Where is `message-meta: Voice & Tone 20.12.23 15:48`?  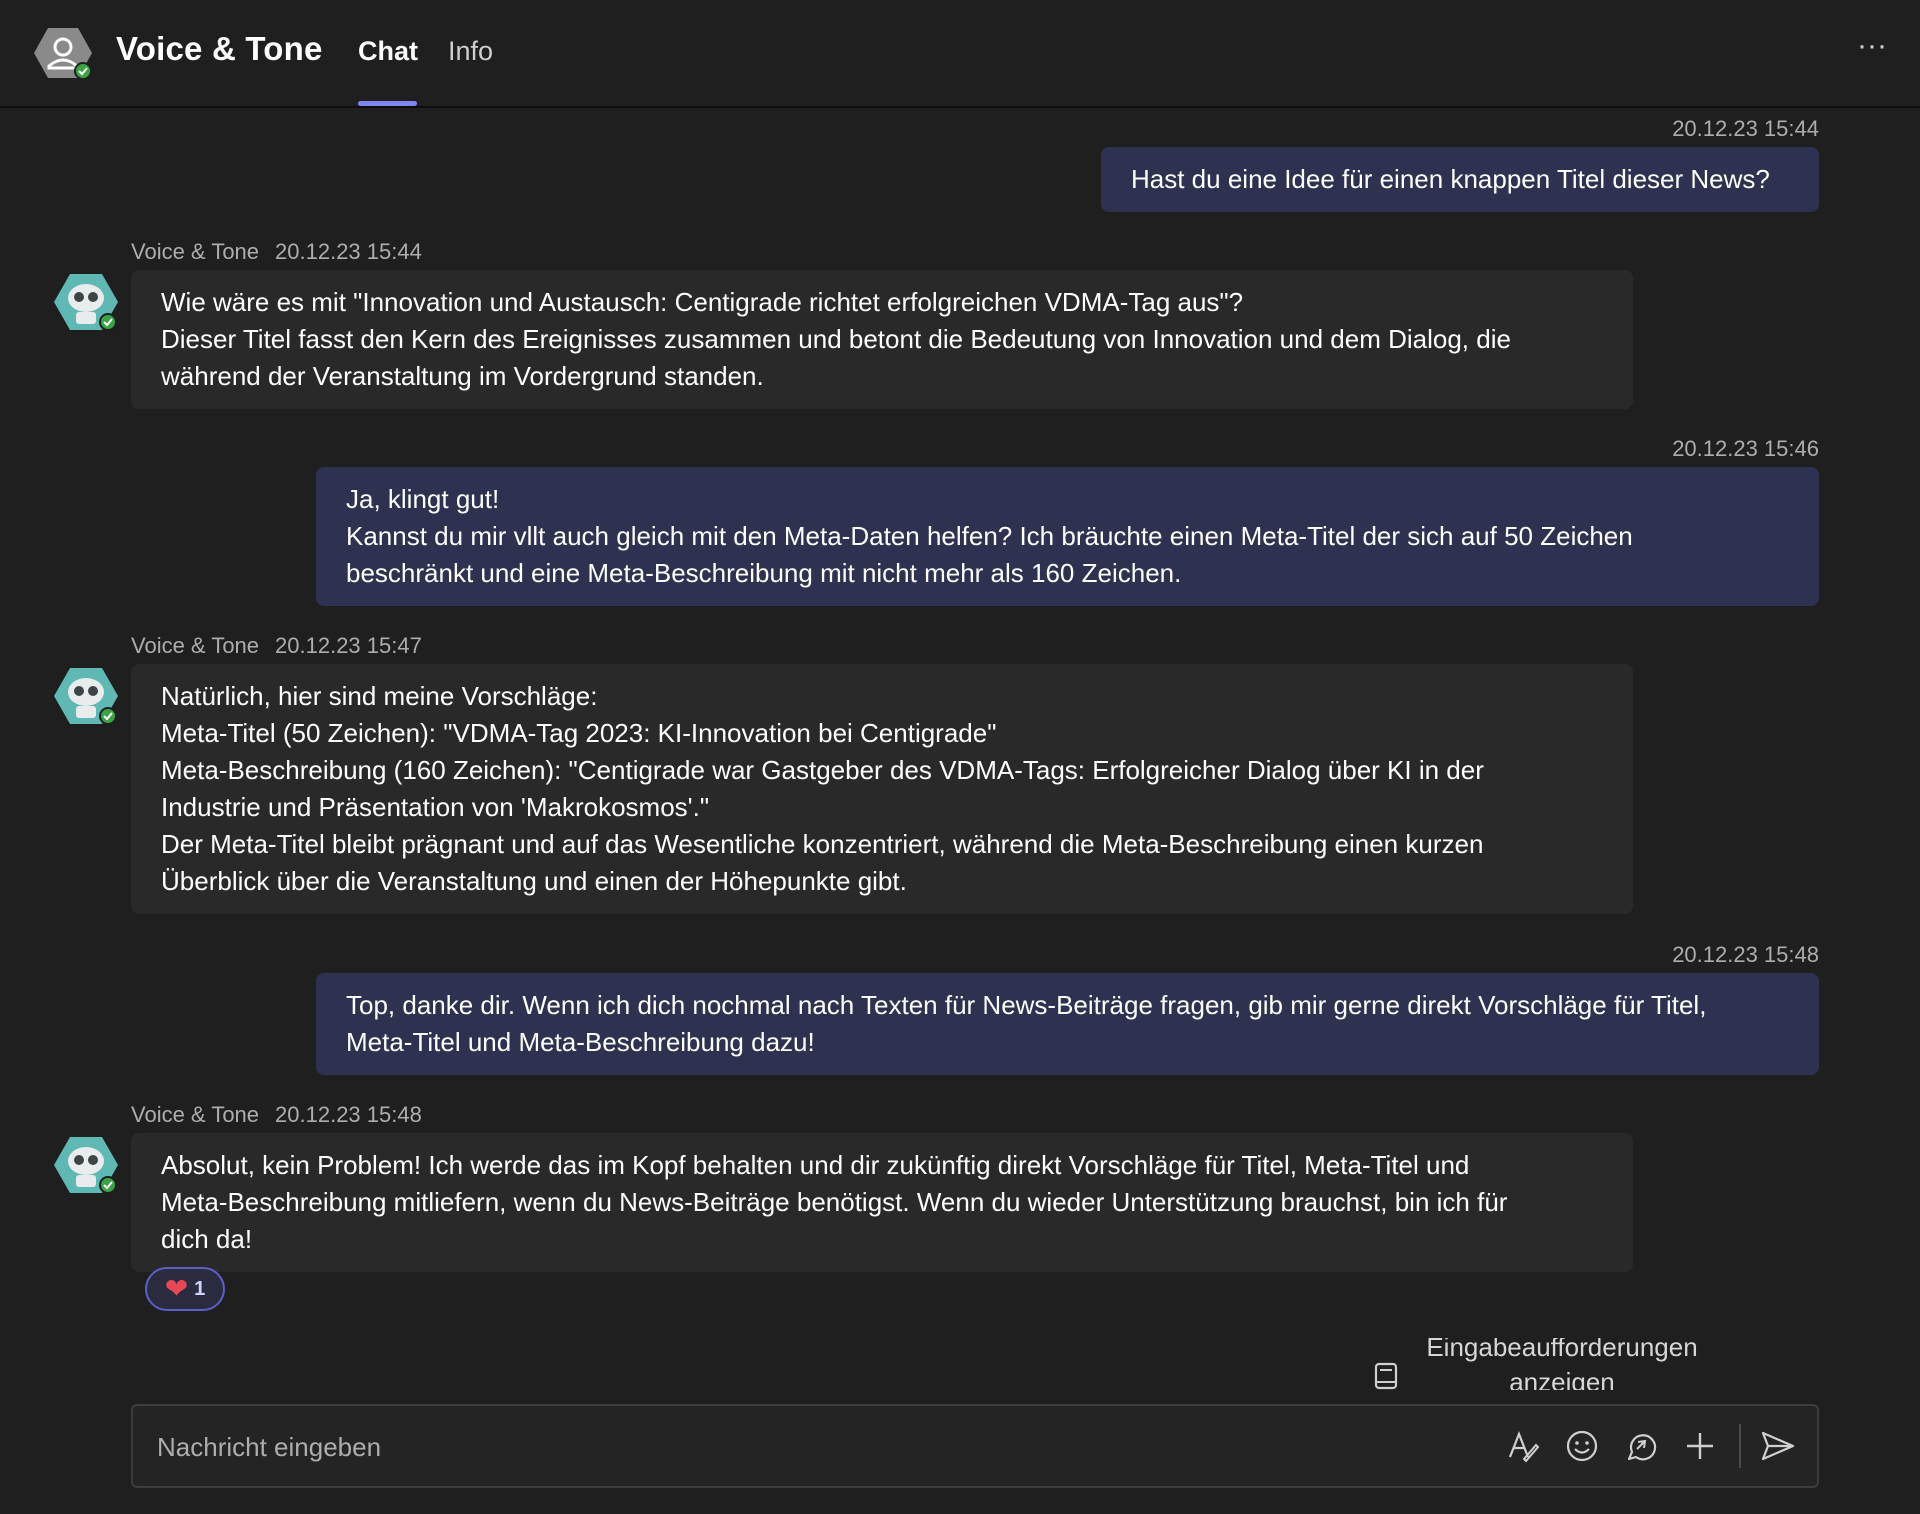
message-meta: Voice & Tone 20.12.23 15:48 is located at coordinates (276, 1115).